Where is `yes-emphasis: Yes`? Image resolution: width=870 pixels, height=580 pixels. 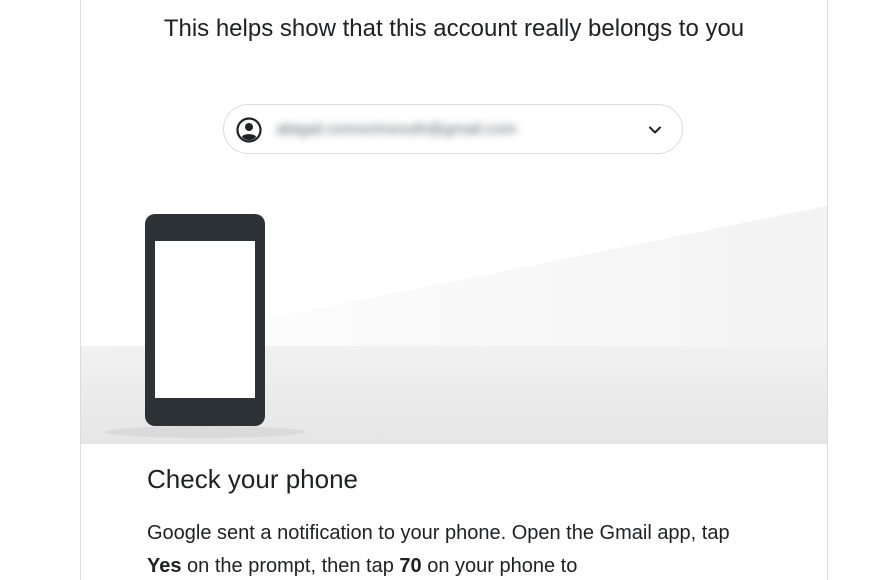
yes-emphasis: Yes is located at coordinates (164, 566).